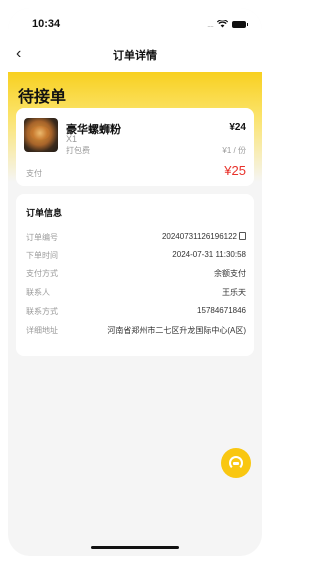 Image resolution: width=320 pixels, height=564 pixels. Describe the element at coordinates (235, 170) in the screenshot. I see `payment-amount: ¥25` at that location.